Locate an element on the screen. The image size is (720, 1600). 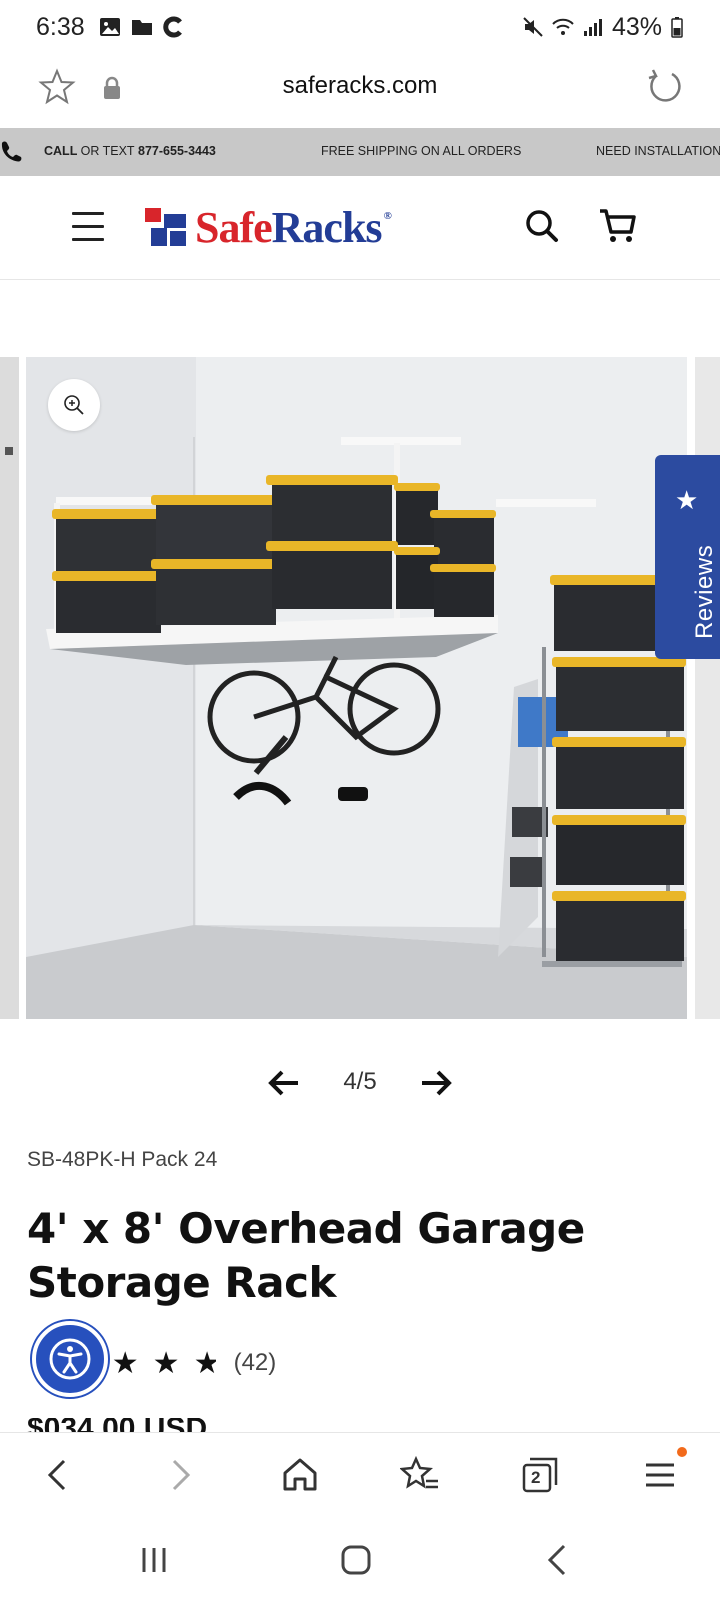
gallery-previous-slide is located at coordinates (9, 688).